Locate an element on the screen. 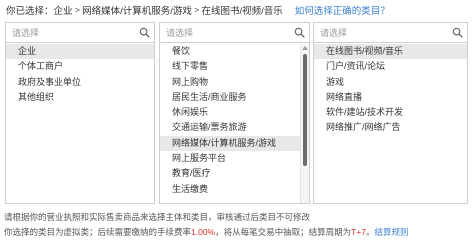 The width and height of the screenshot is (474, 245). category-list-scrollbar is located at coordinates (304, 123).